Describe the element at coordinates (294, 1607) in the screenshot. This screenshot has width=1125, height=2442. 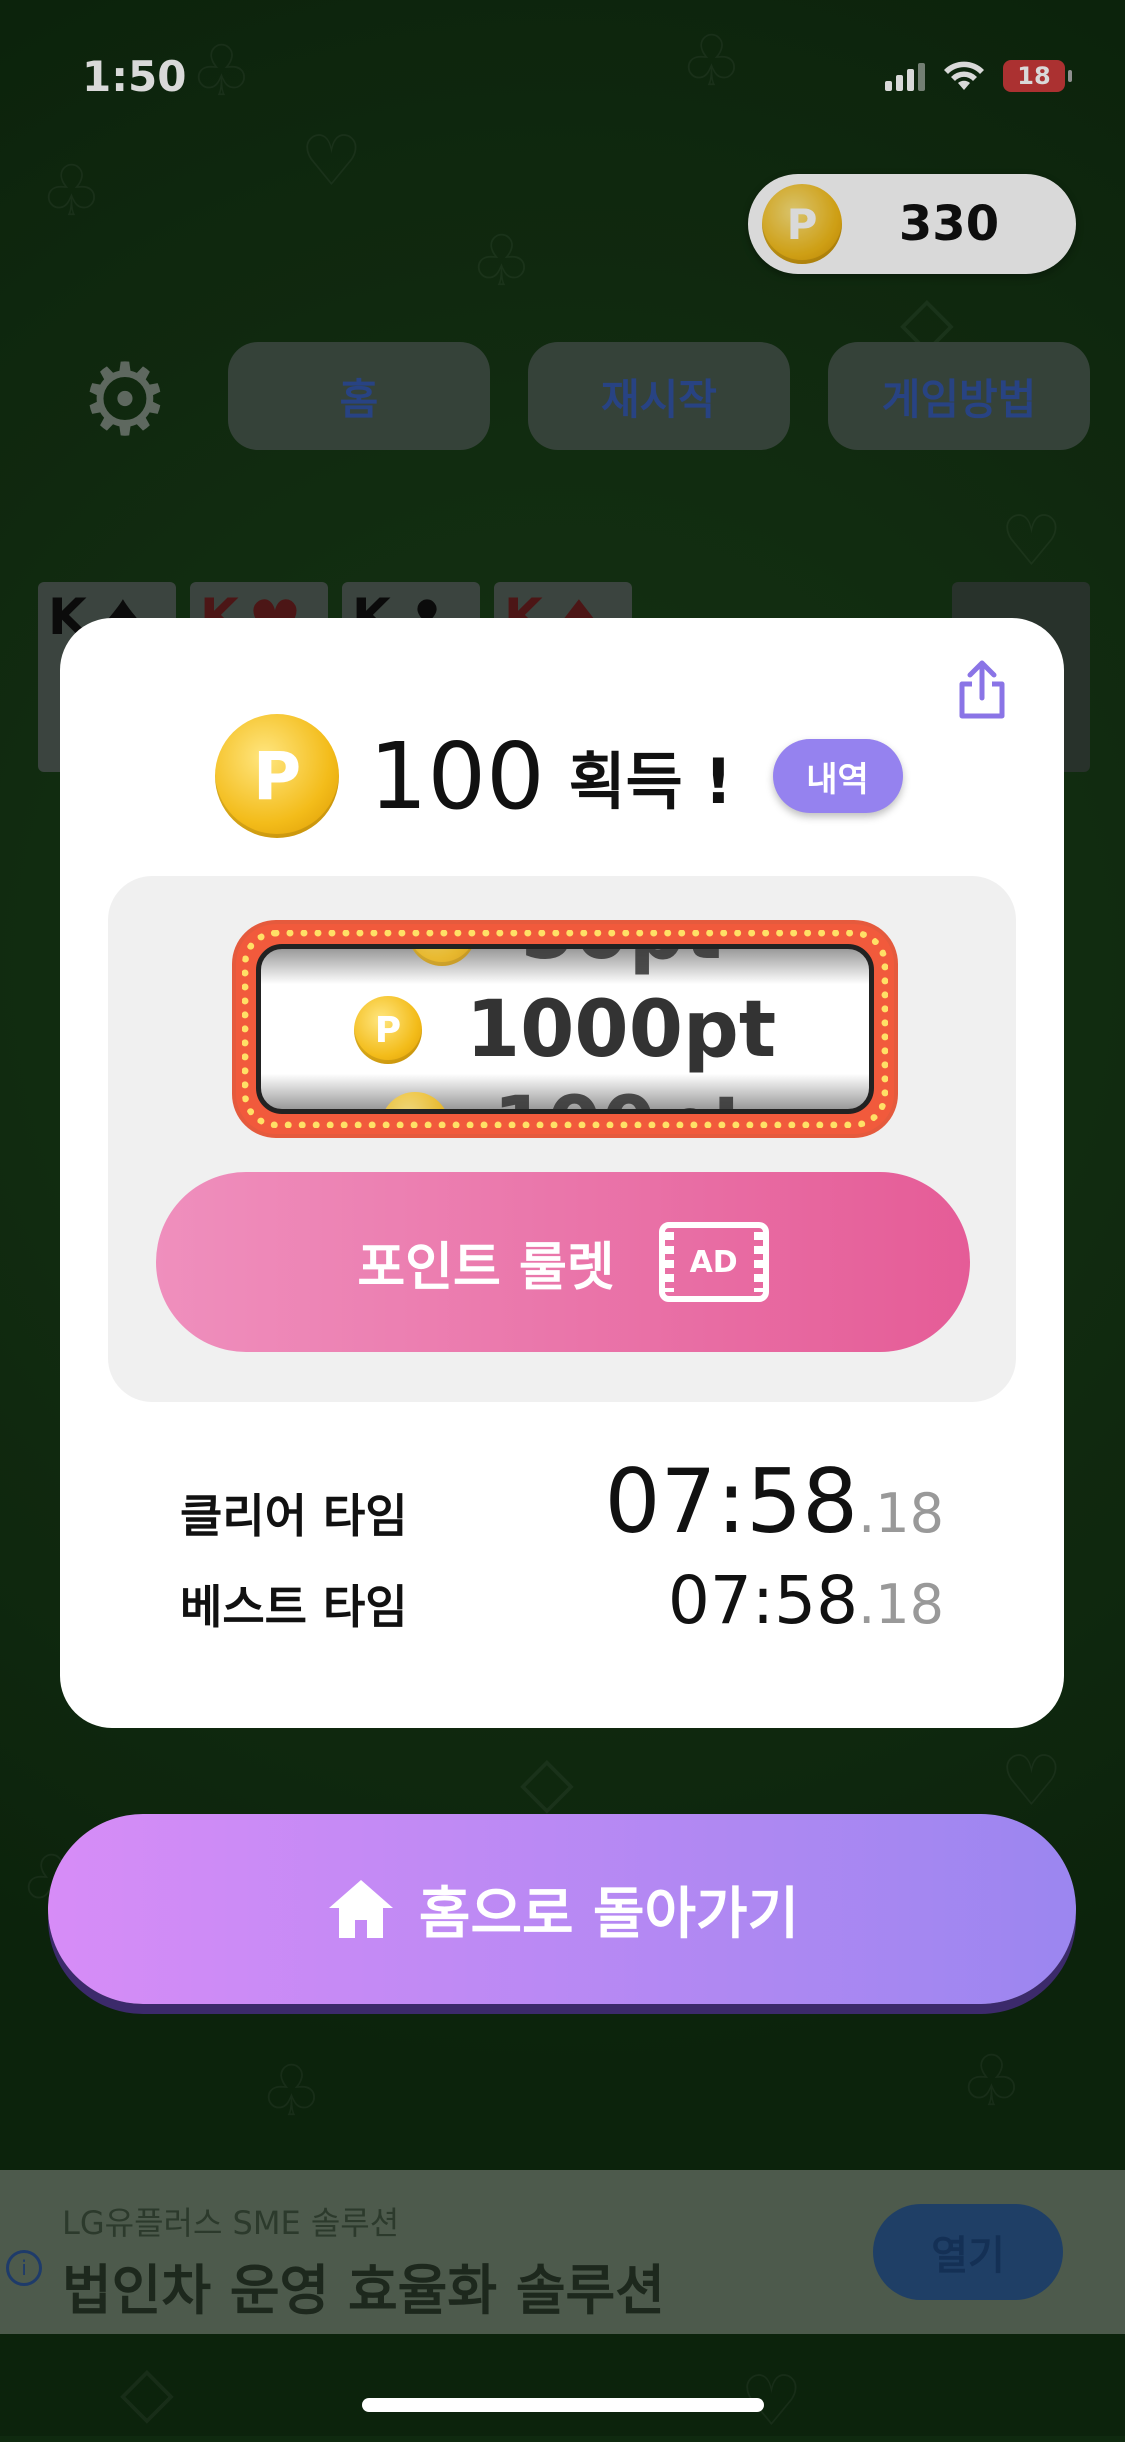
I see `best-time-label: 베스트 타임` at that location.